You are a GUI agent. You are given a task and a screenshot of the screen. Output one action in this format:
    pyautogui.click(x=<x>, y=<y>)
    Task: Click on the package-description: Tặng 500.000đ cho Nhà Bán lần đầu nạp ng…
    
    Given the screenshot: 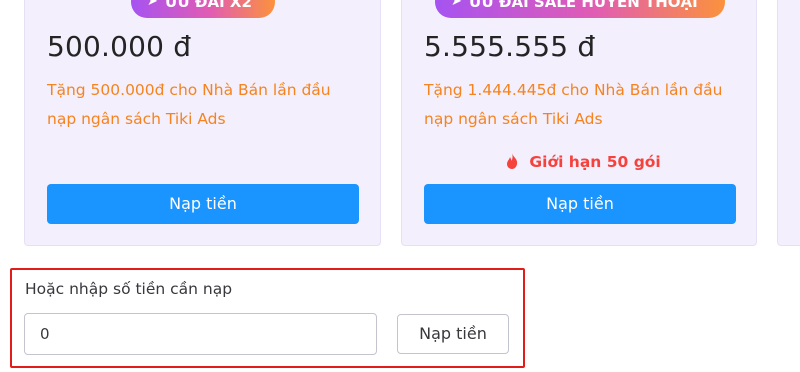 What is the action you would take?
    pyautogui.click(x=189, y=104)
    